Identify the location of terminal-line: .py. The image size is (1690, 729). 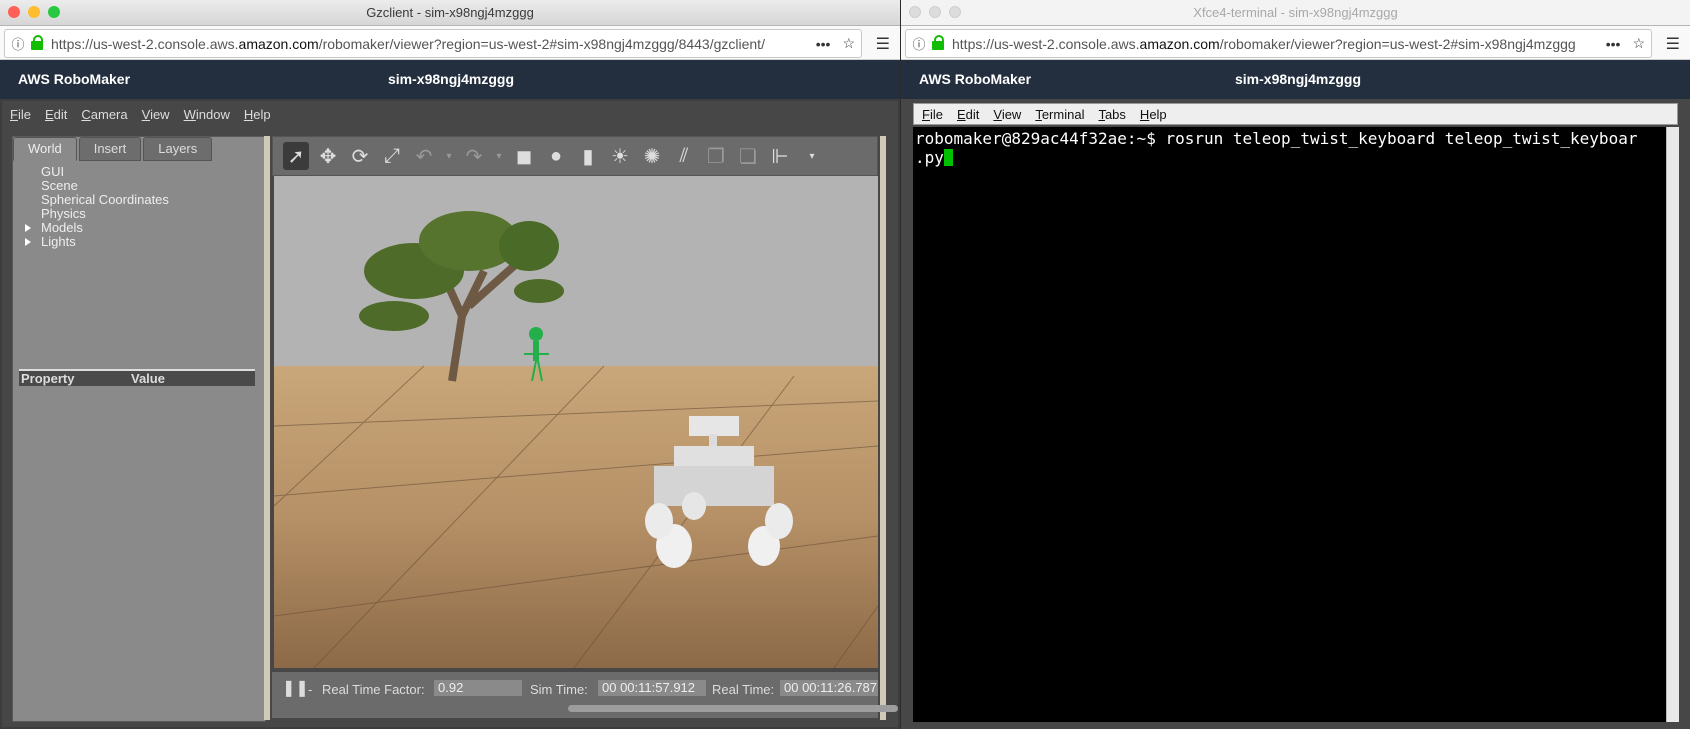
(929, 157).